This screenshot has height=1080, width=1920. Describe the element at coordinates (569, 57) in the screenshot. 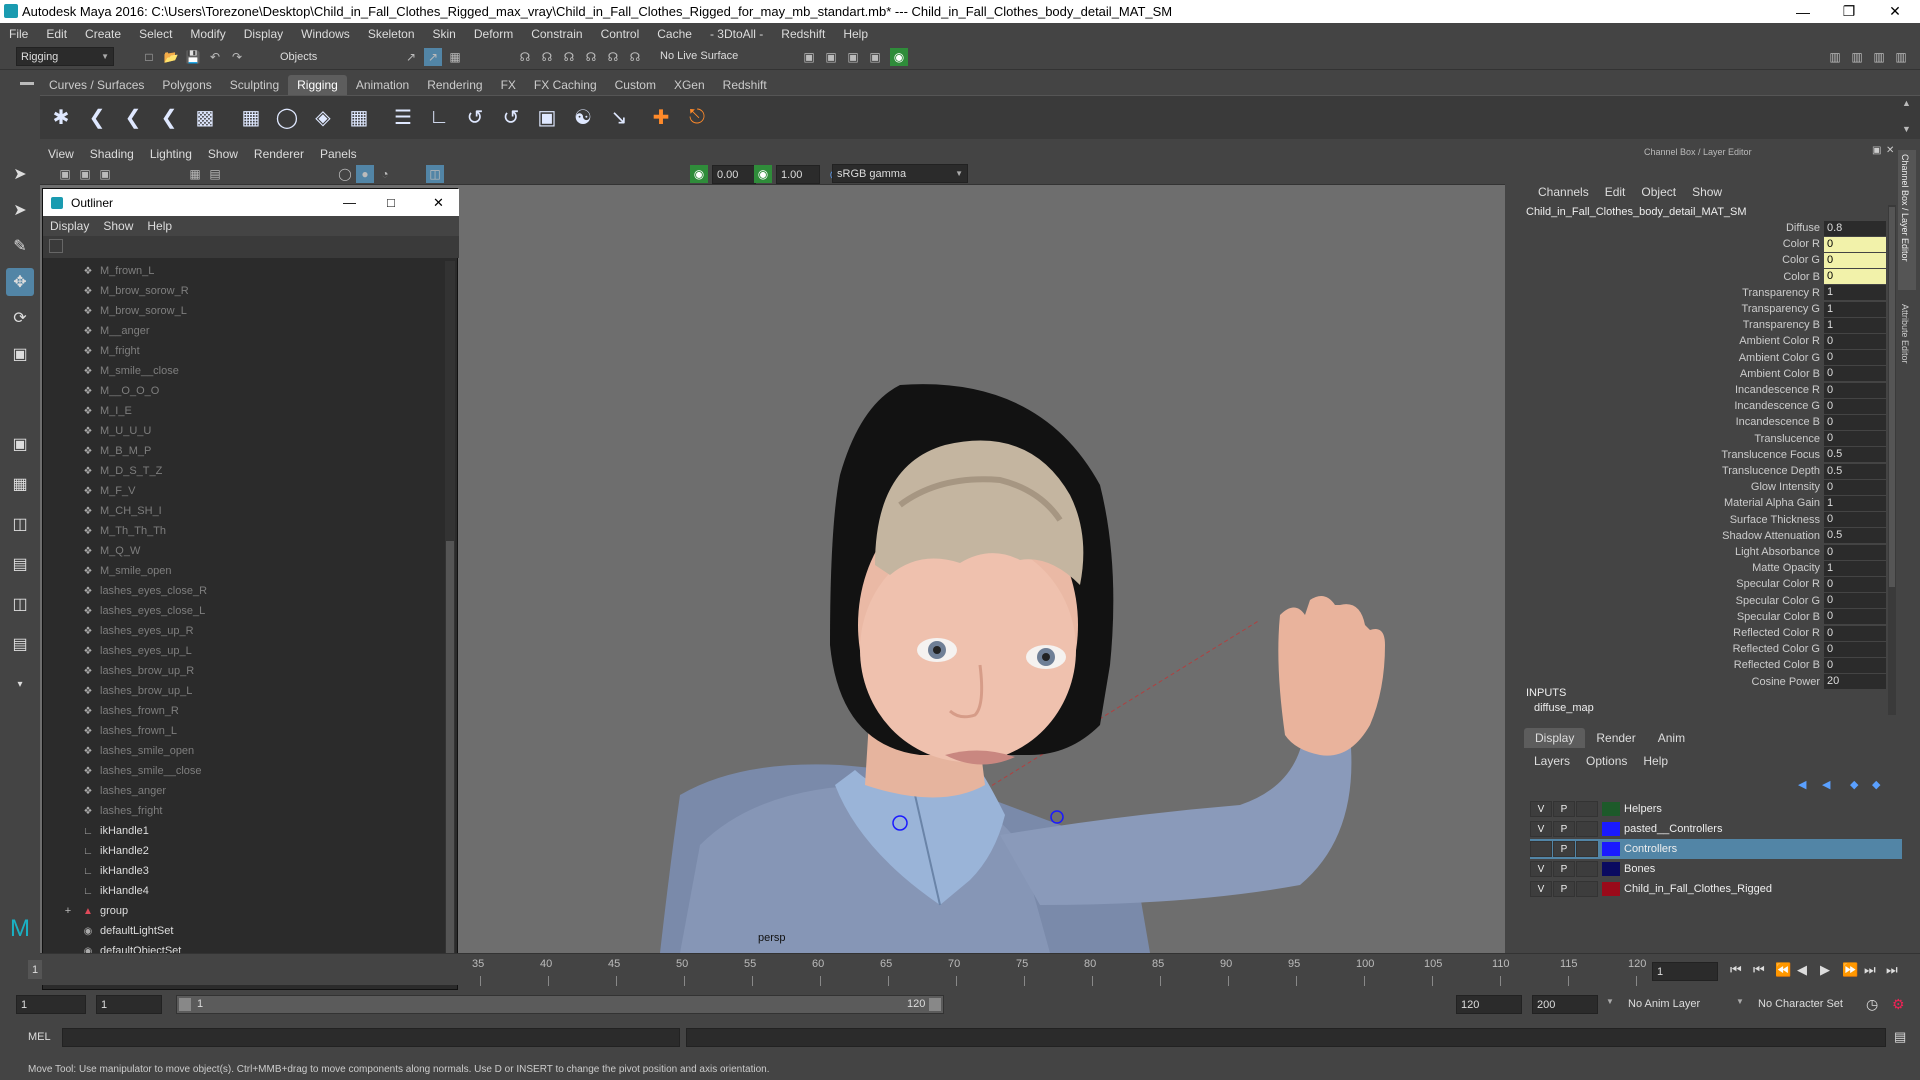

I see `snap-point-icon: ☊` at that location.